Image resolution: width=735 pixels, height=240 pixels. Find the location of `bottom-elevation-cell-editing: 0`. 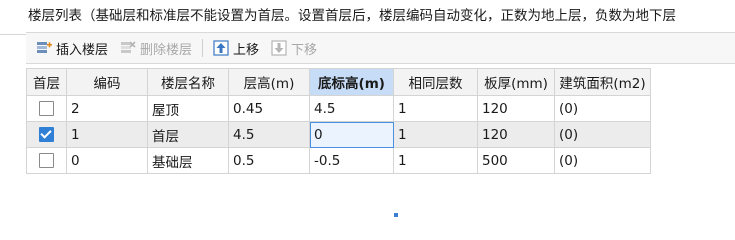

bottom-elevation-cell-editing: 0 is located at coordinates (351, 134).